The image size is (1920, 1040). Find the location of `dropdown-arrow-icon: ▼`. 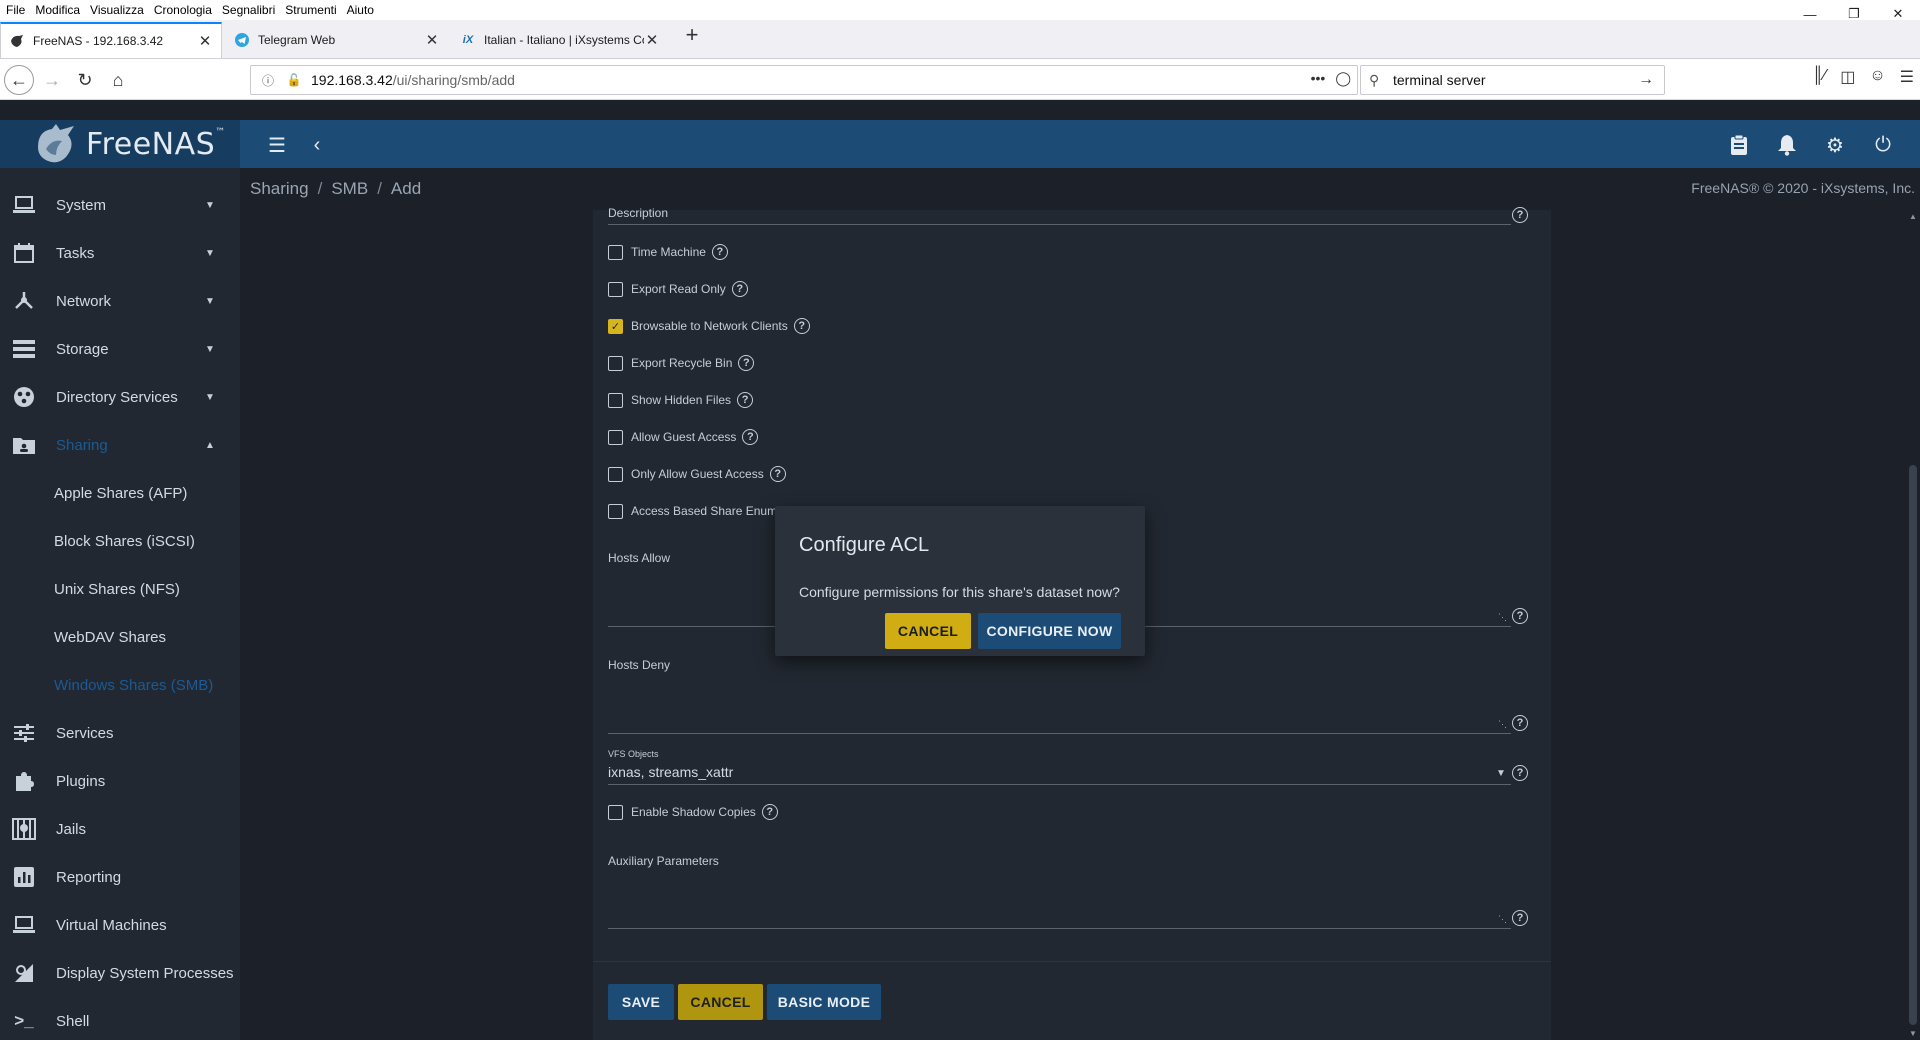

dropdown-arrow-icon: ▼ is located at coordinates (1501, 773).